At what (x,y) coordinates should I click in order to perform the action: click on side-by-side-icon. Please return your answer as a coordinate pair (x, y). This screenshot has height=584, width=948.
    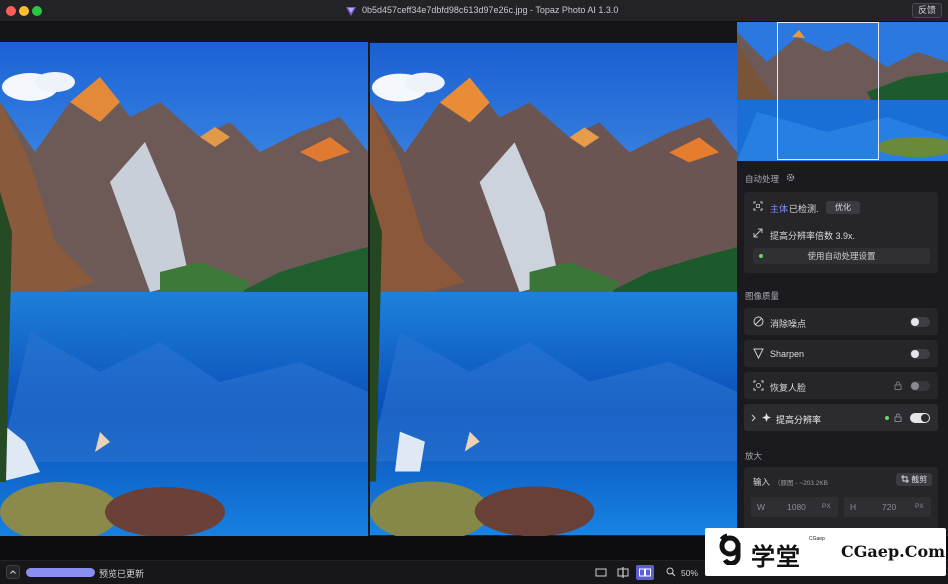
    Looking at the image, I should click on (645, 572).